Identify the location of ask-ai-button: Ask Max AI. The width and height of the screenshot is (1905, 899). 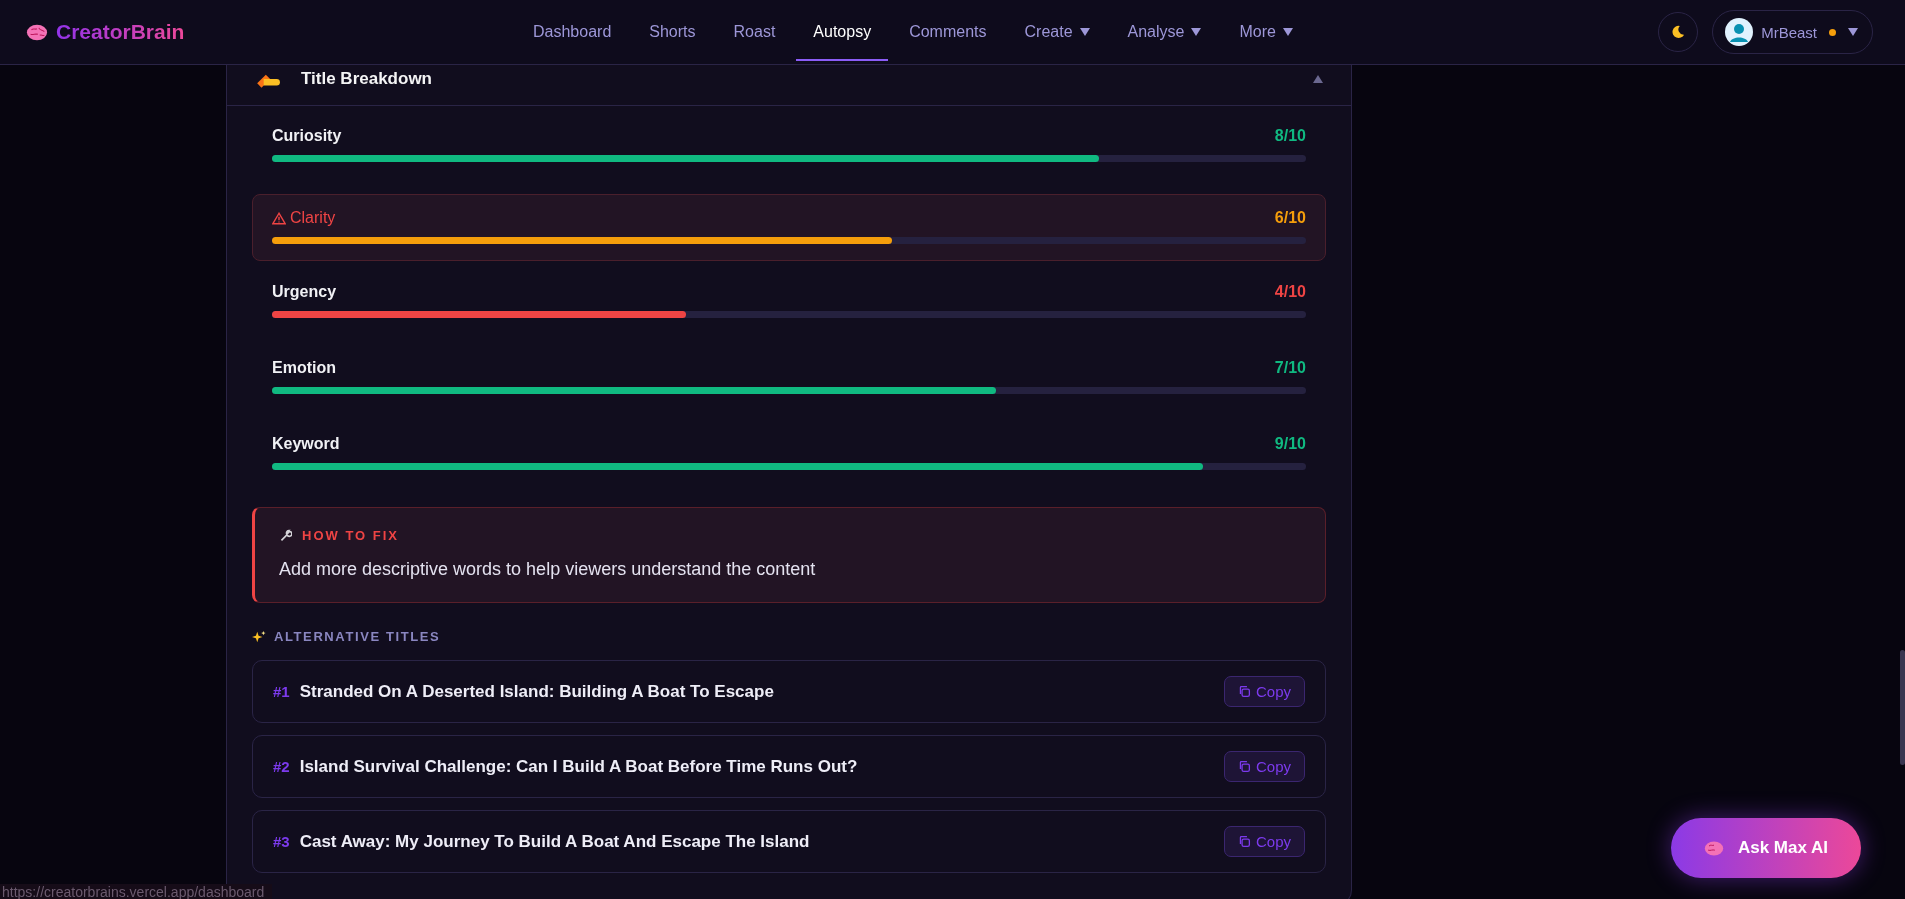
(1766, 848).